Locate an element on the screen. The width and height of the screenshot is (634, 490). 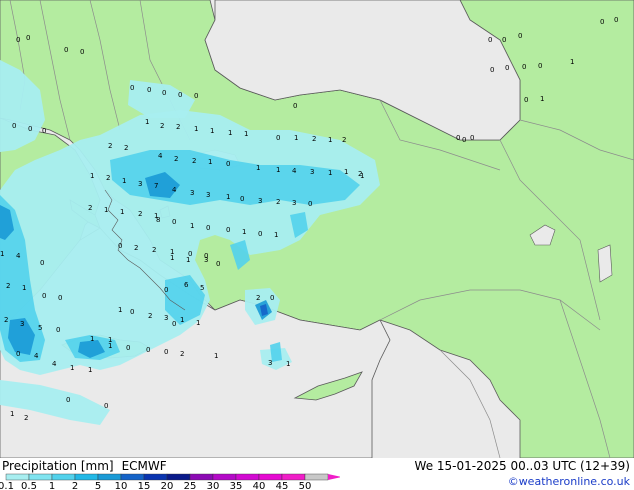
precip-value: 6 is located at coordinates (186, 285).